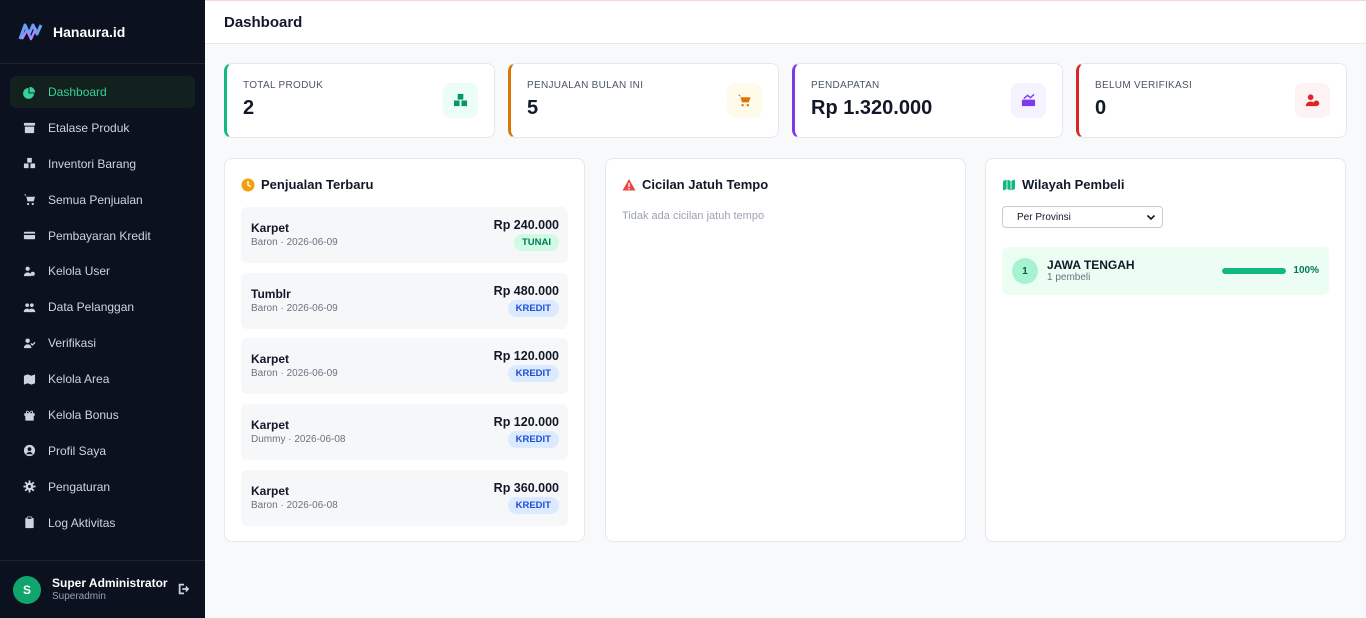 Image resolution: width=1366 pixels, height=618 pixels. I want to click on region-item: 1 JAWA TENGAH 1 pembeli 100%, so click(1165, 271).